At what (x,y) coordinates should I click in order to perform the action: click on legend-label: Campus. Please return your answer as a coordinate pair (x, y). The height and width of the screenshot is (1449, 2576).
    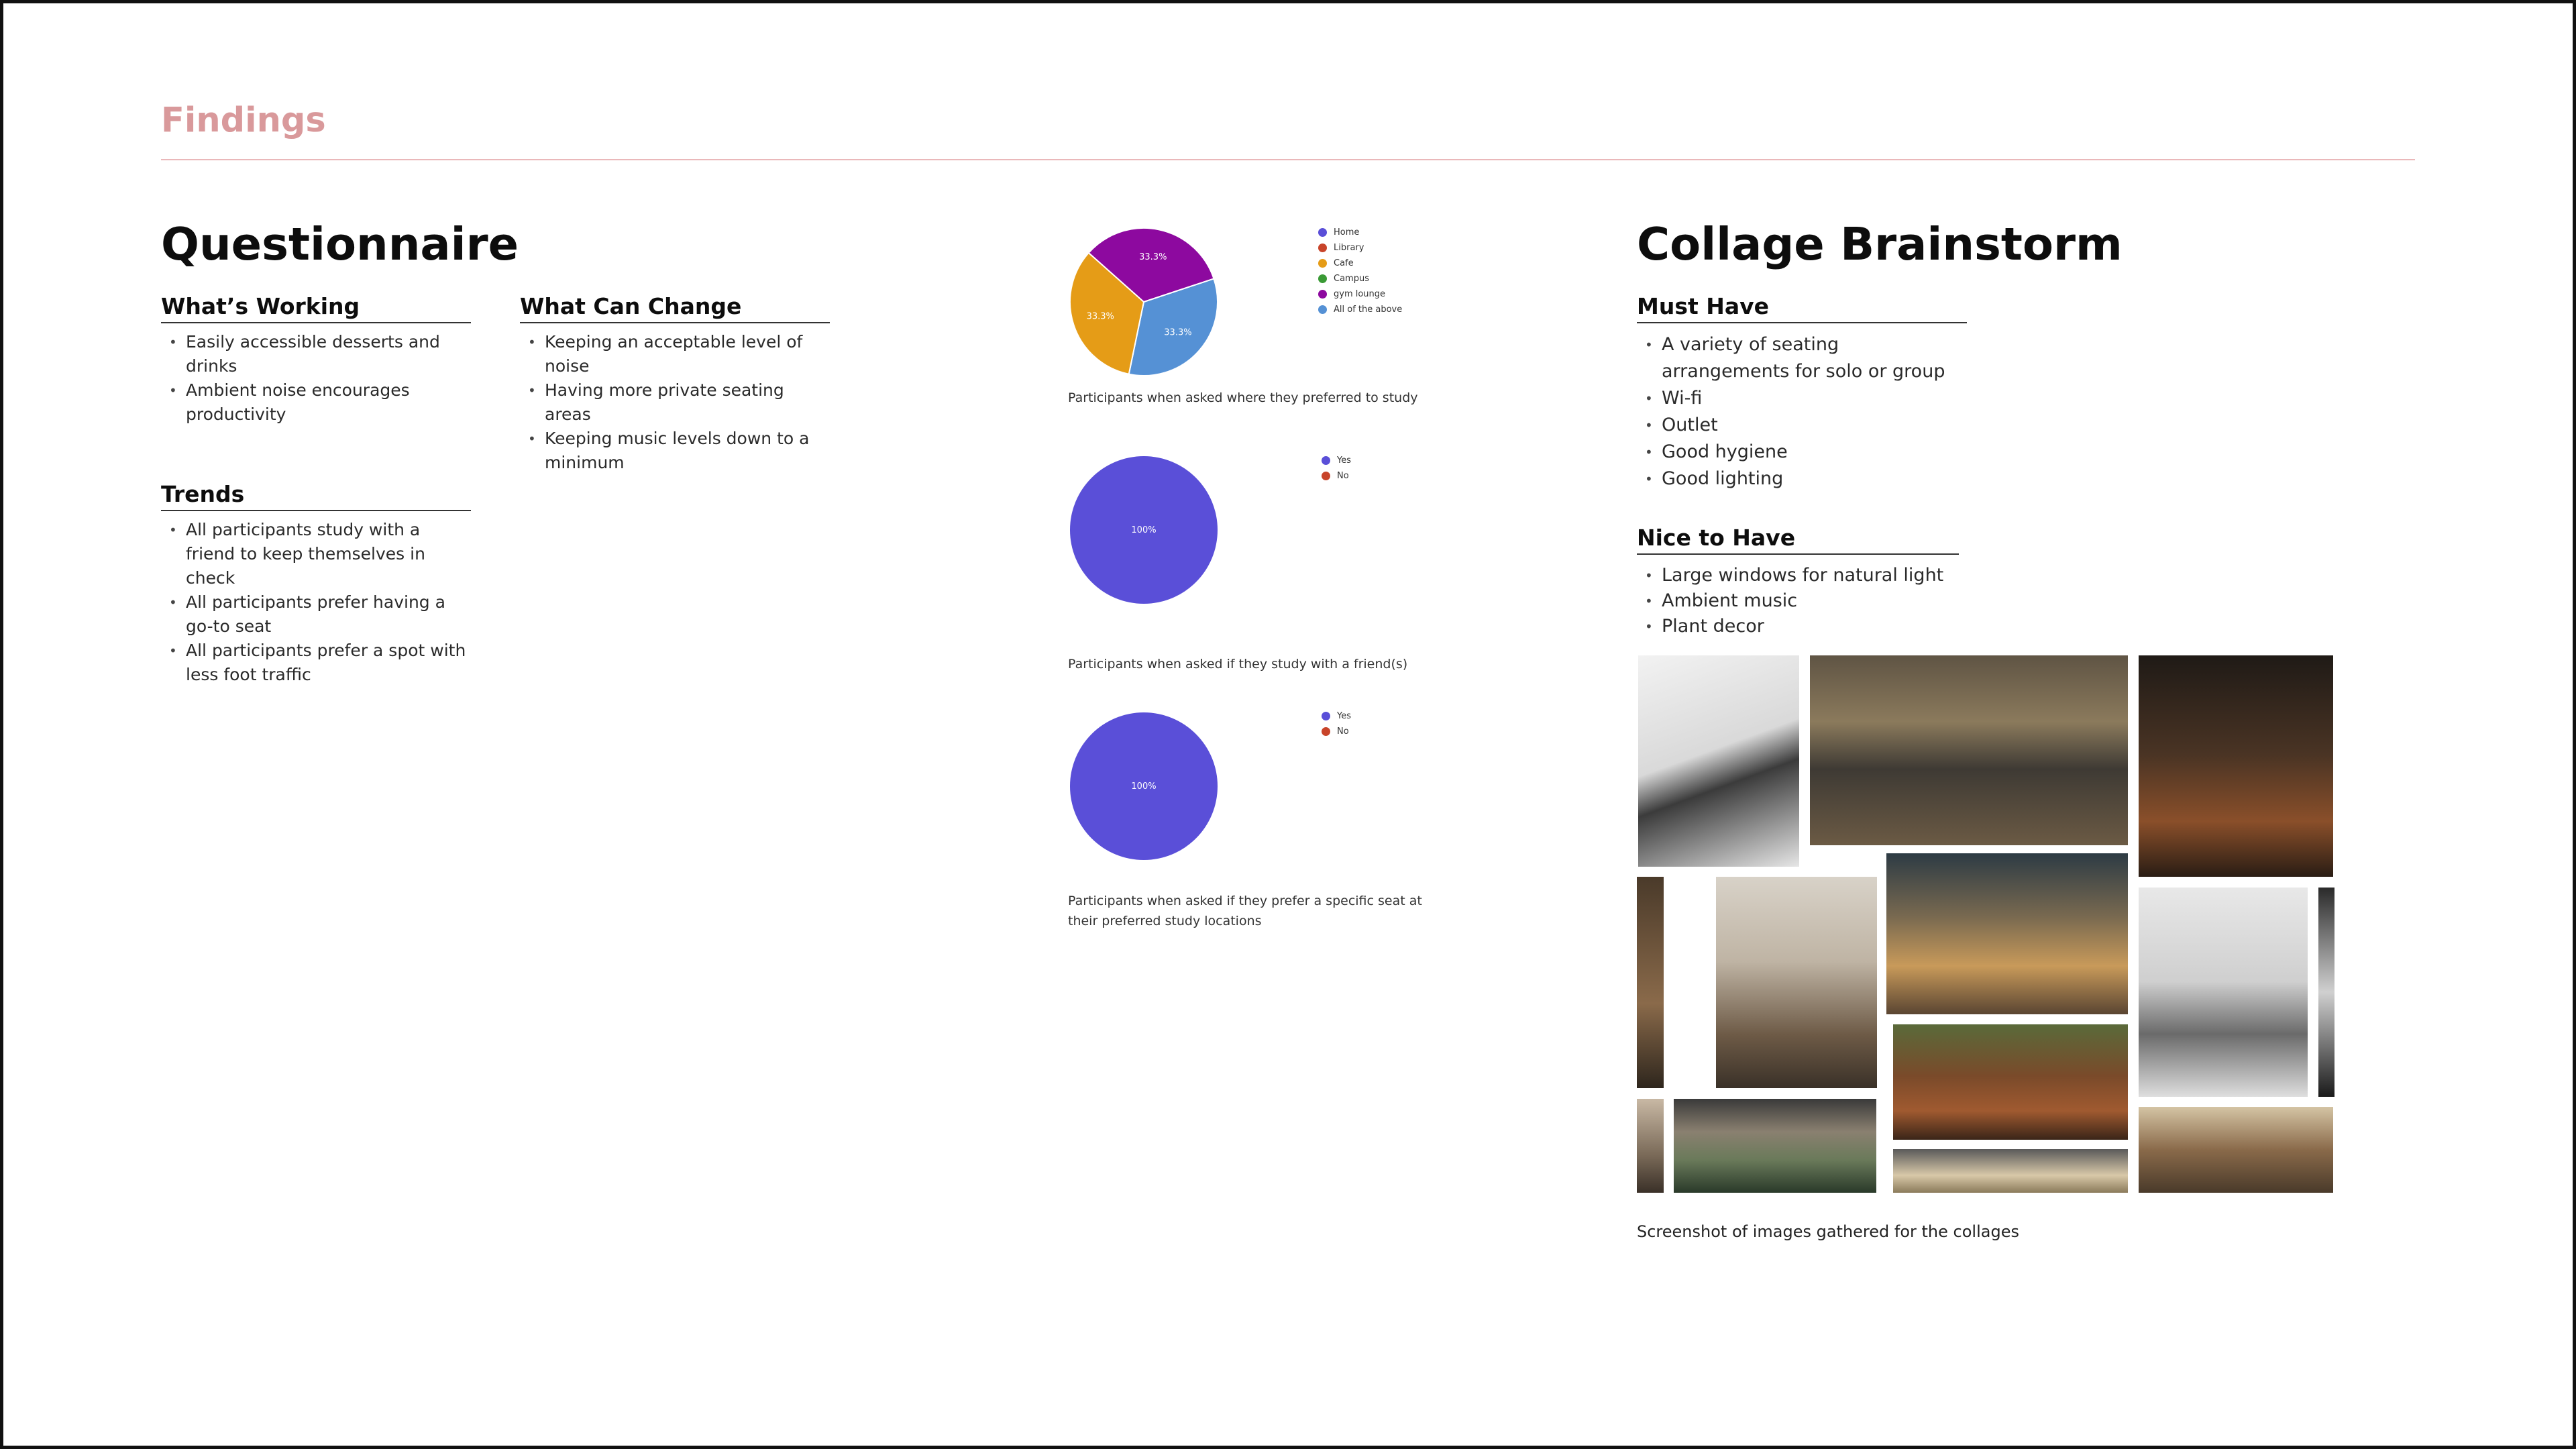
    Looking at the image, I should click on (1351, 279).